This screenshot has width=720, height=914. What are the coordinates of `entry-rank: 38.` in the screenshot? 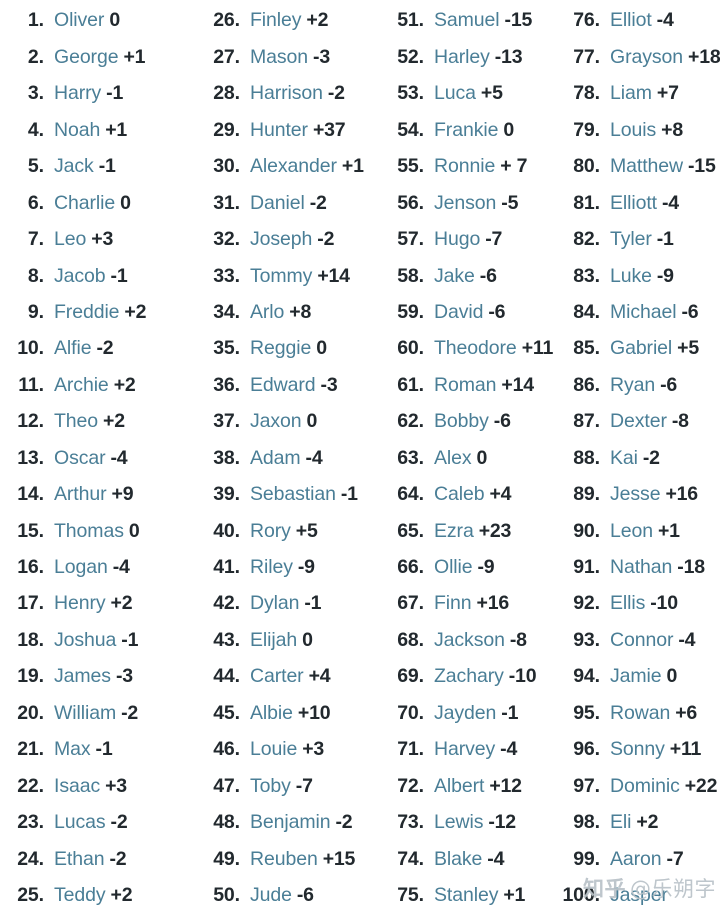 It's located at (226, 457).